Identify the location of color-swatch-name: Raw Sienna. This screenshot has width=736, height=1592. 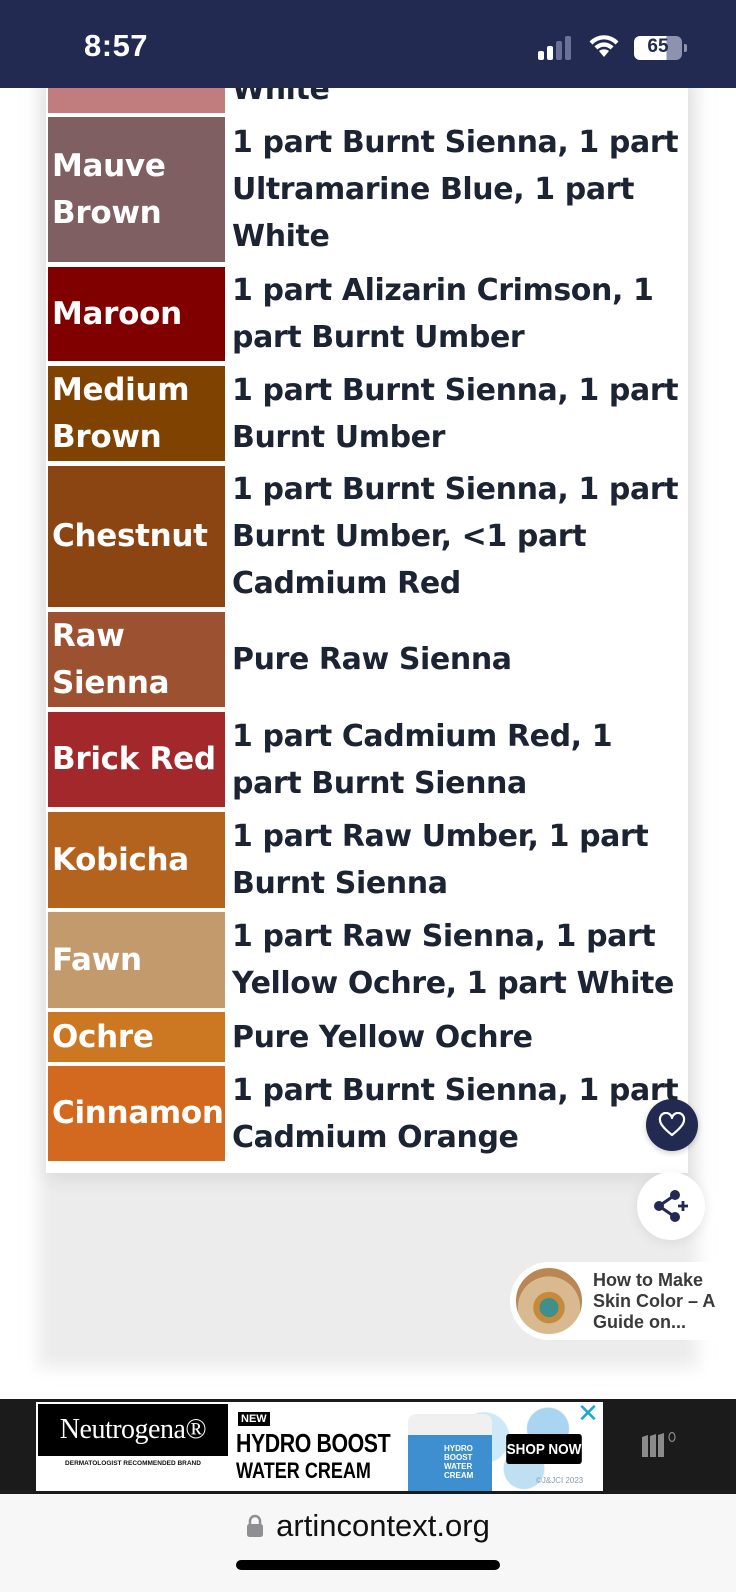
(136, 659).